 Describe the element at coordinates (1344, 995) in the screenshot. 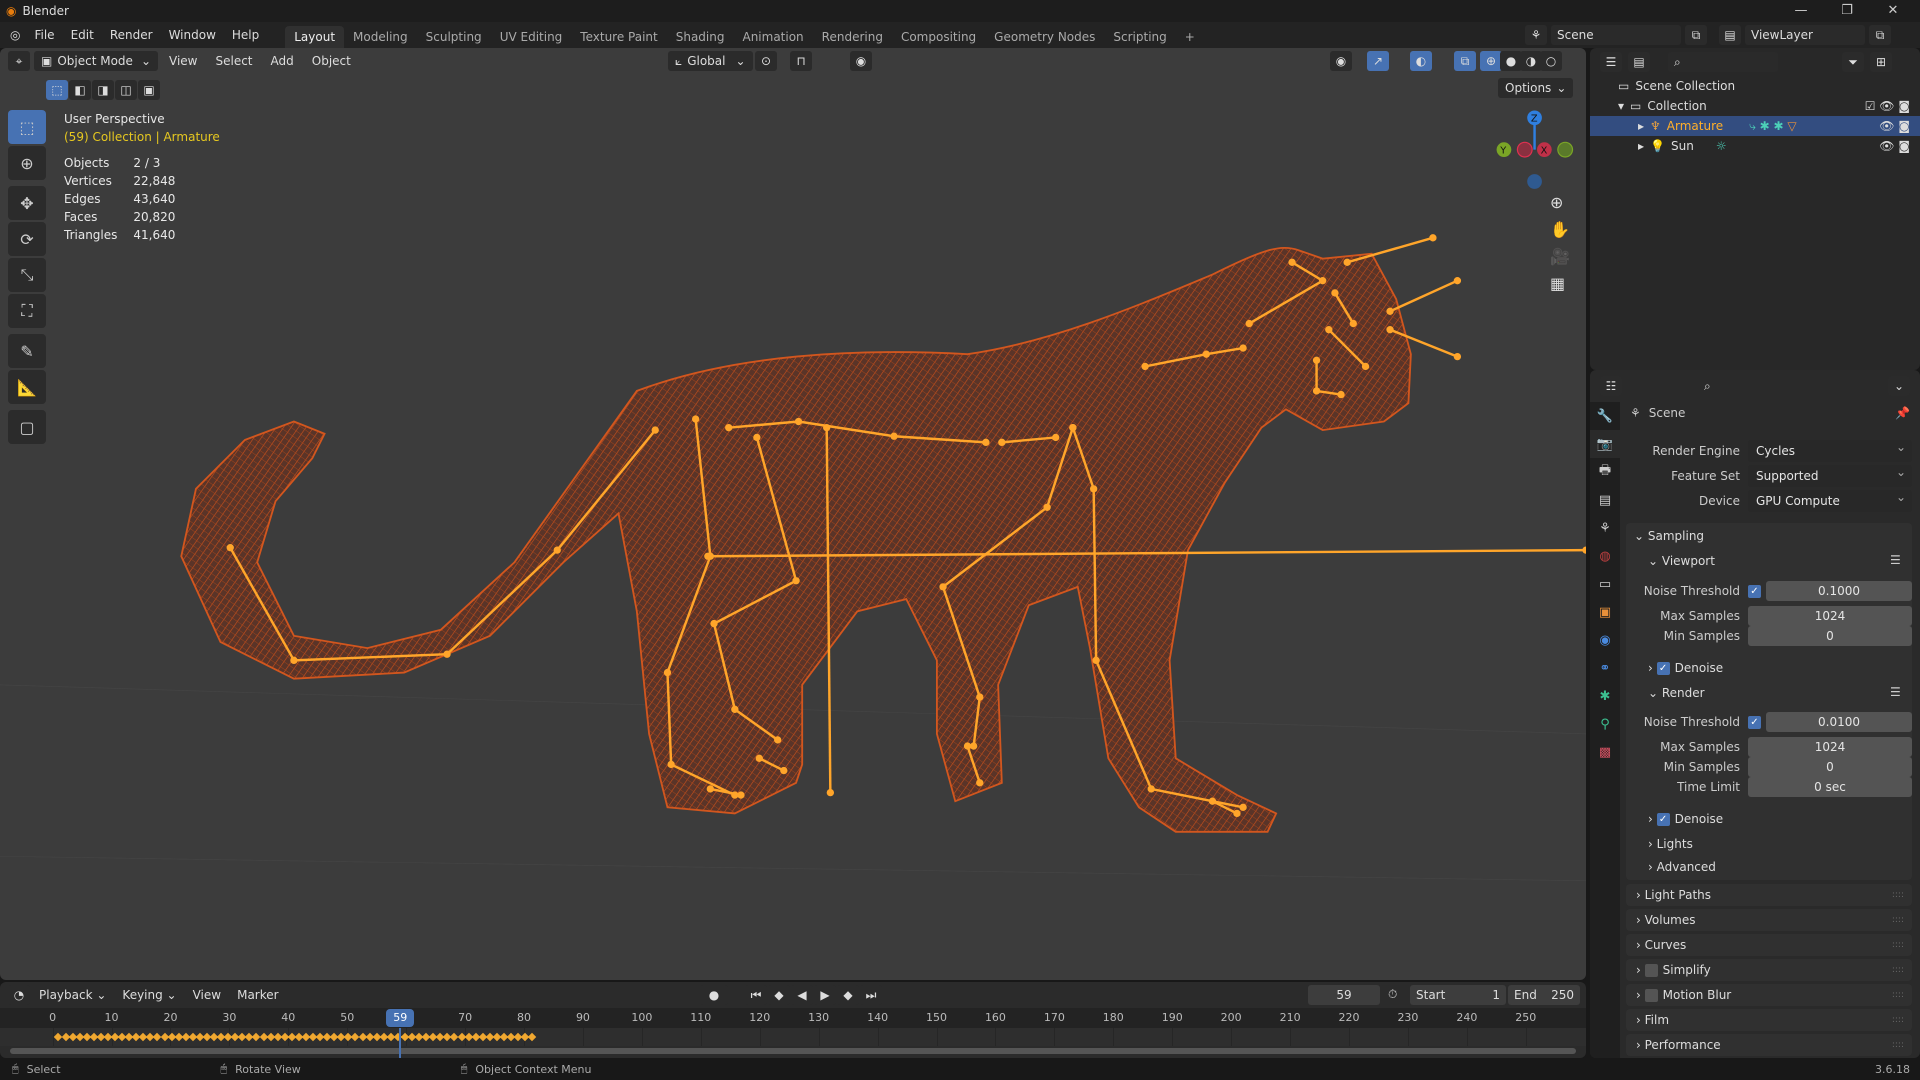

I see `current-frame-field: 59` at that location.